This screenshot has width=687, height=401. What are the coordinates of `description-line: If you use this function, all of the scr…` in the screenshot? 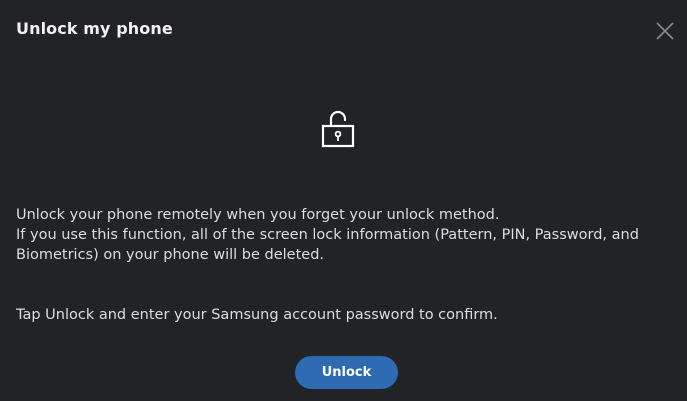 It's located at (327, 245).